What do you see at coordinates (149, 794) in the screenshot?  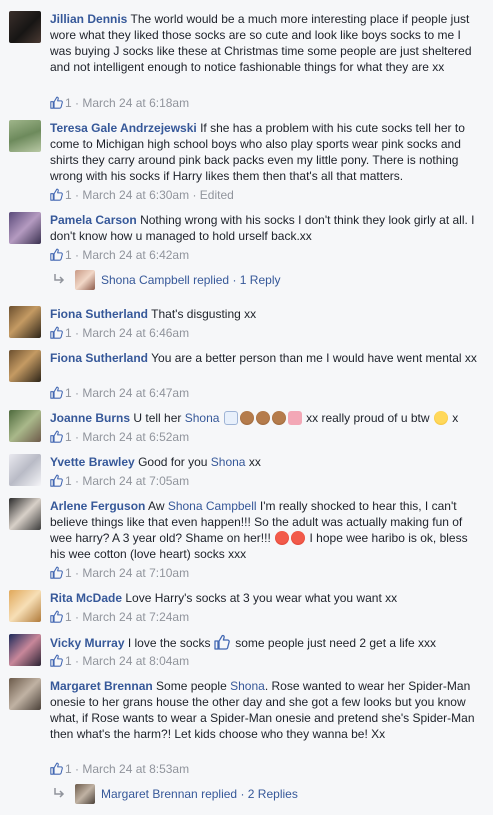 I see `reply-author: Margaret Brennan` at bounding box center [149, 794].